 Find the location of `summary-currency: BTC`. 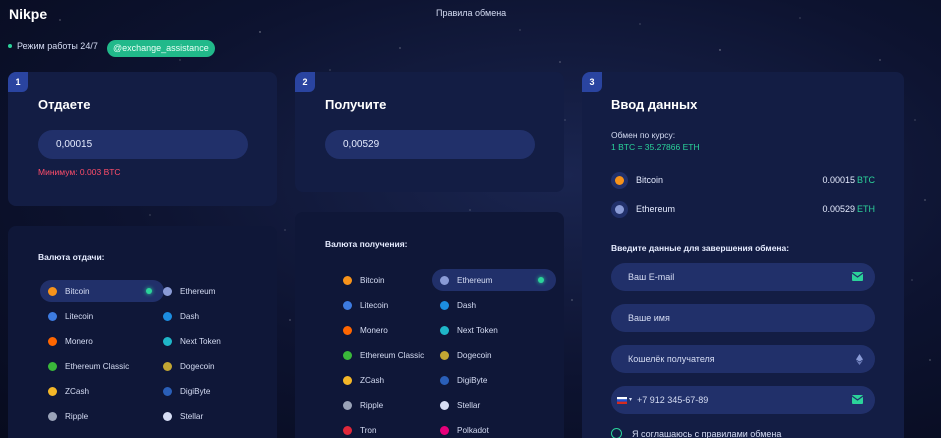

summary-currency: BTC is located at coordinates (866, 180).